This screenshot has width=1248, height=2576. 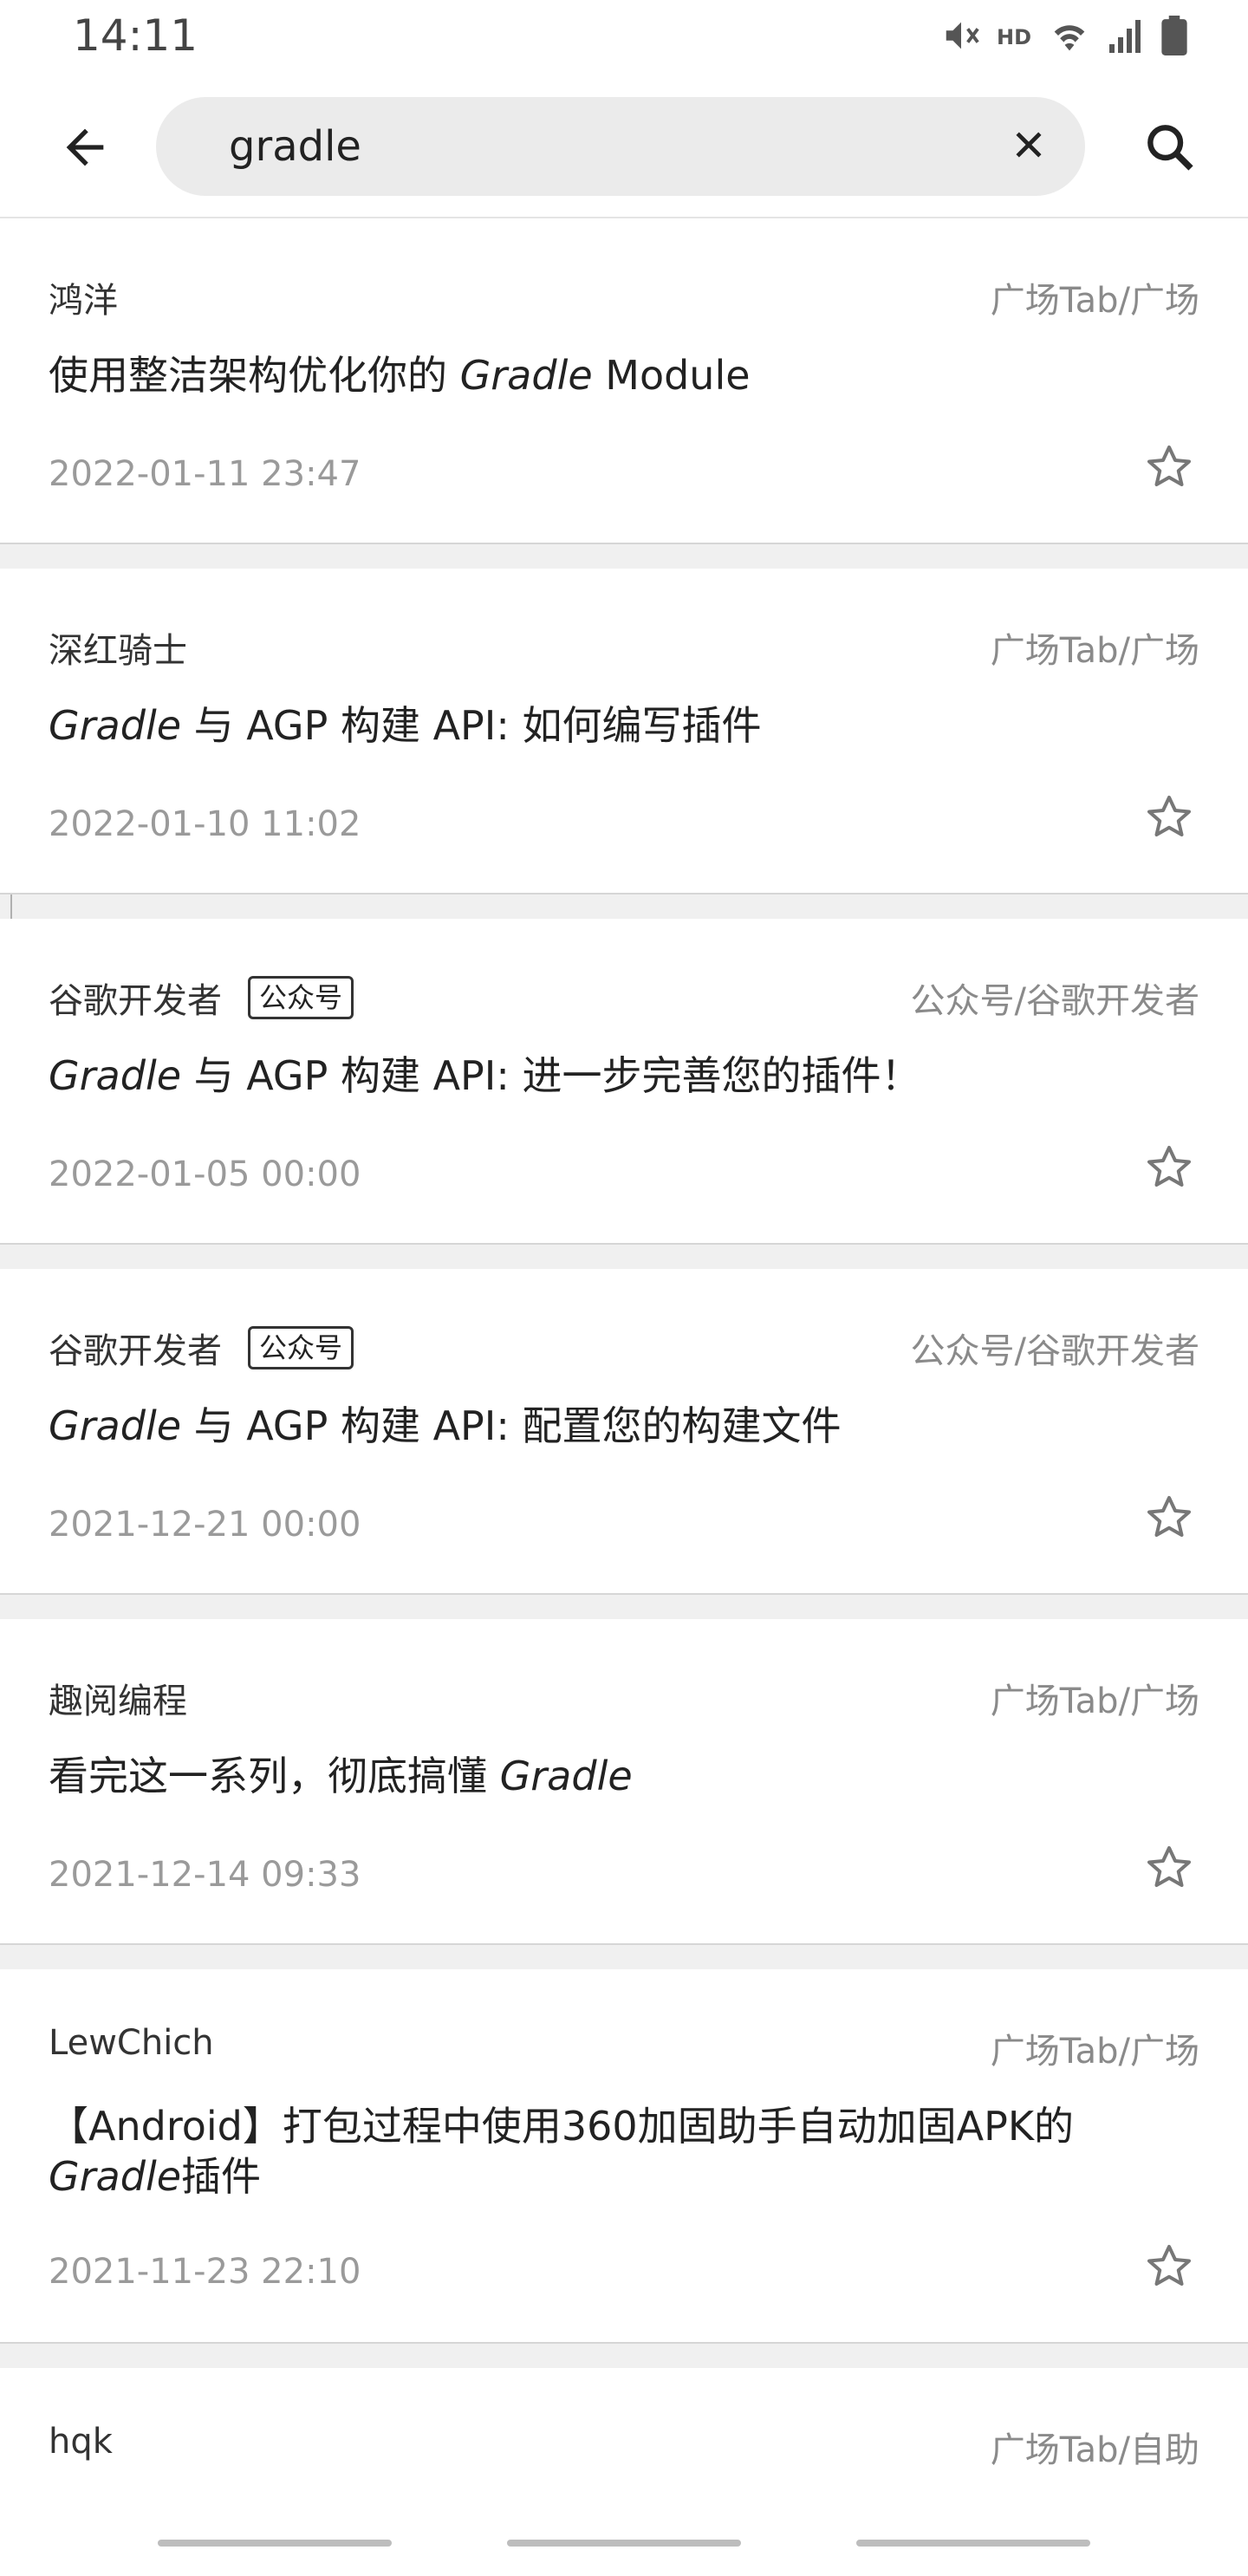 What do you see at coordinates (584, 146) in the screenshot?
I see `search-input` at bounding box center [584, 146].